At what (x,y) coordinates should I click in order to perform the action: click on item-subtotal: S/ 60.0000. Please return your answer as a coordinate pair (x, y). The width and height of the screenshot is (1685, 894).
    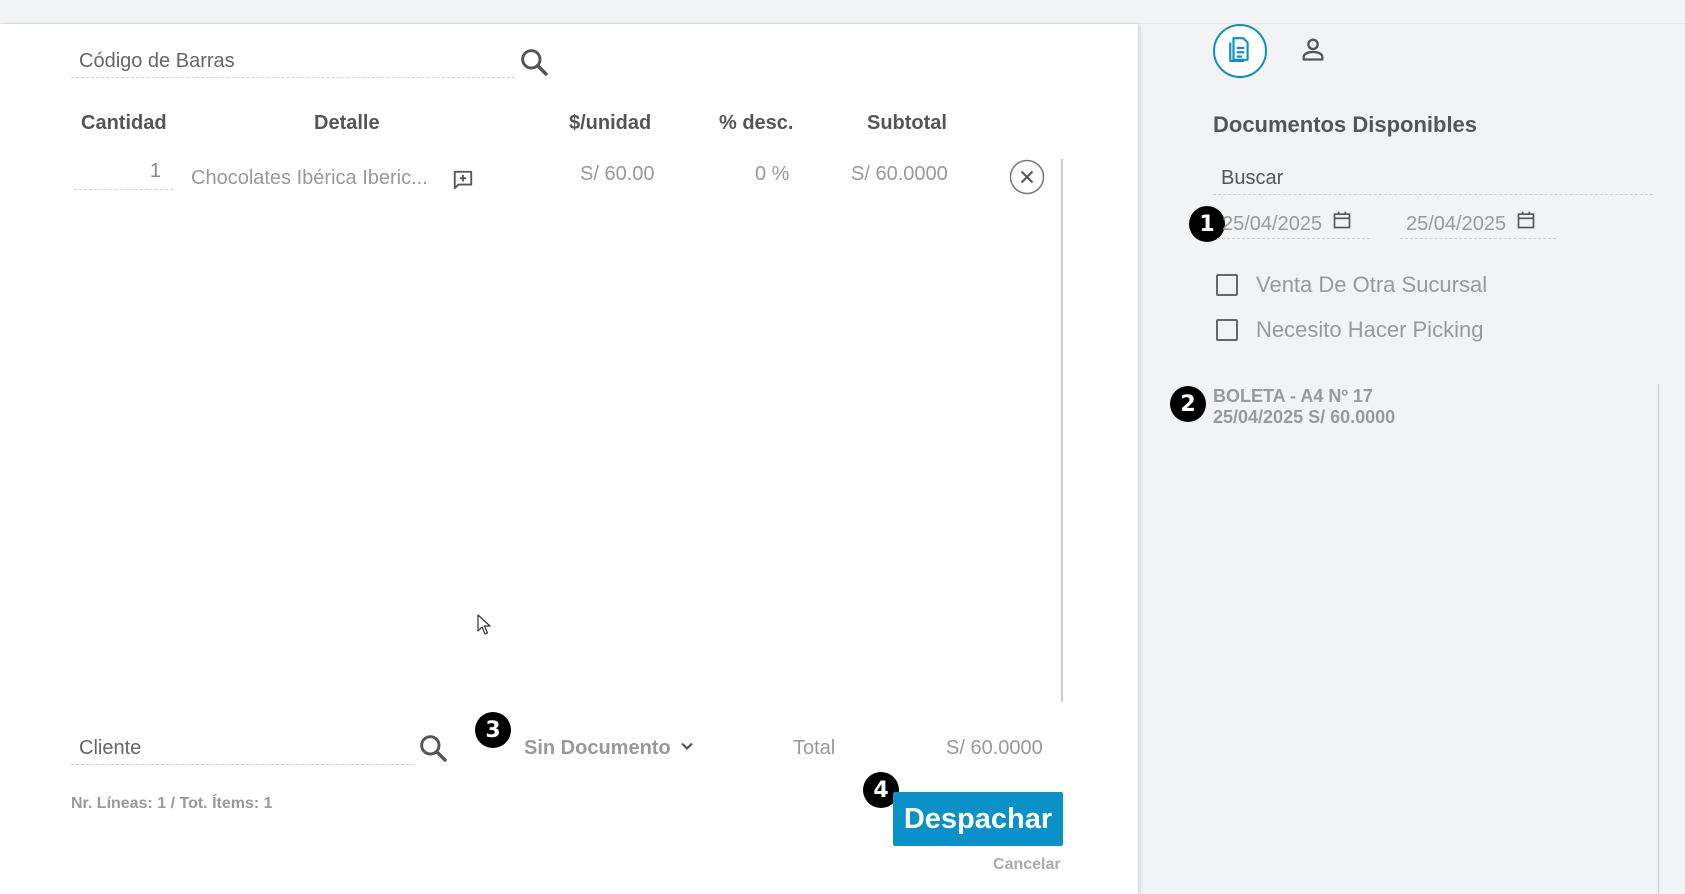
    Looking at the image, I should click on (899, 174).